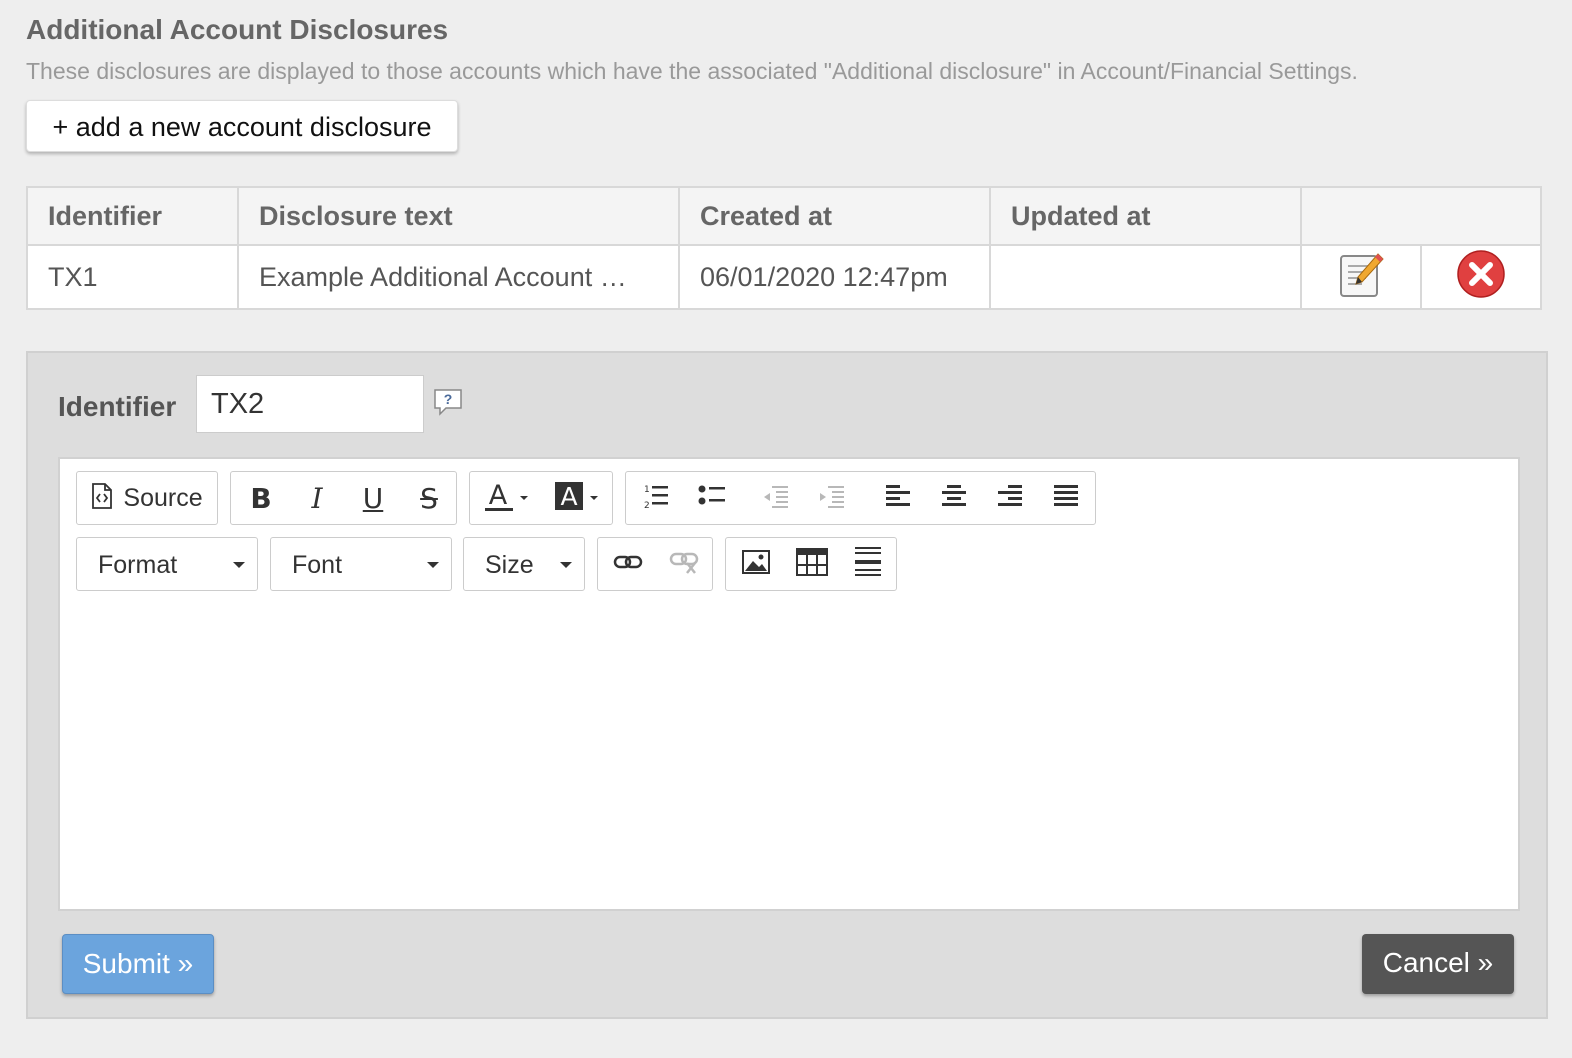  I want to click on column-header-disclosure-text: Disclosure text, so click(458, 216).